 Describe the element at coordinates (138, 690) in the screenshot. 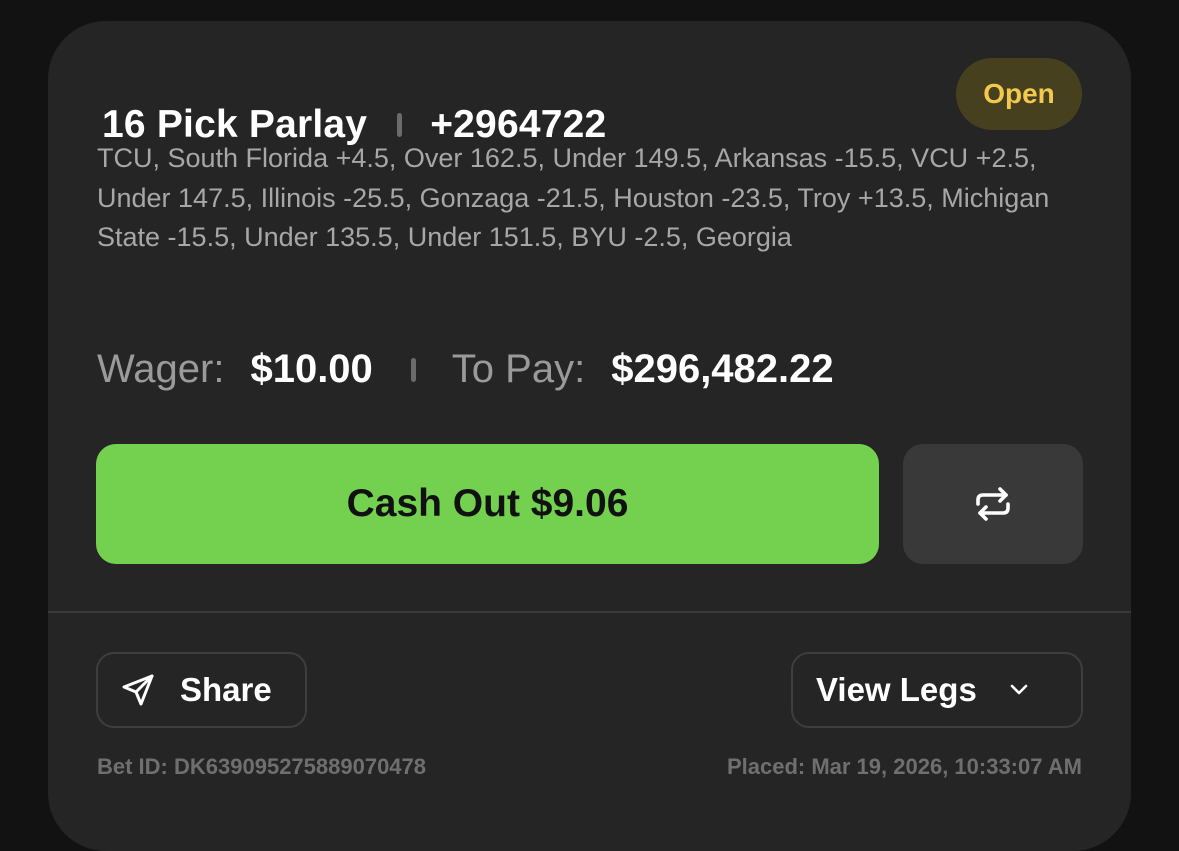

I see `send-icon` at that location.